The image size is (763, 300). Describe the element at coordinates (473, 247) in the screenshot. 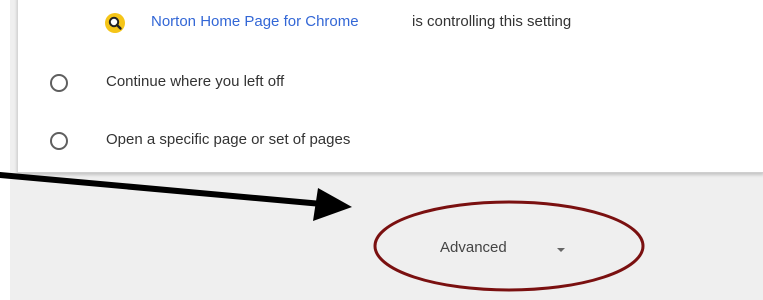

I see `advanced-button: Advanced` at that location.